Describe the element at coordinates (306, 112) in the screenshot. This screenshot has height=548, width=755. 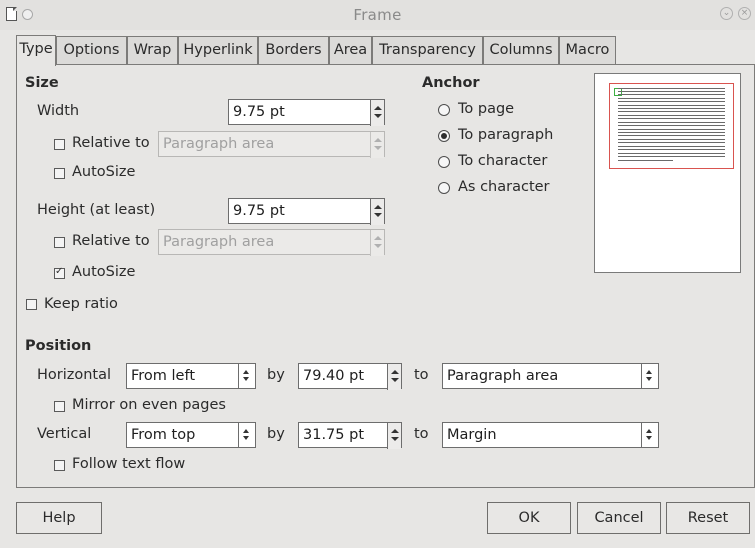
I see `width-field: 9.75 pt` at that location.